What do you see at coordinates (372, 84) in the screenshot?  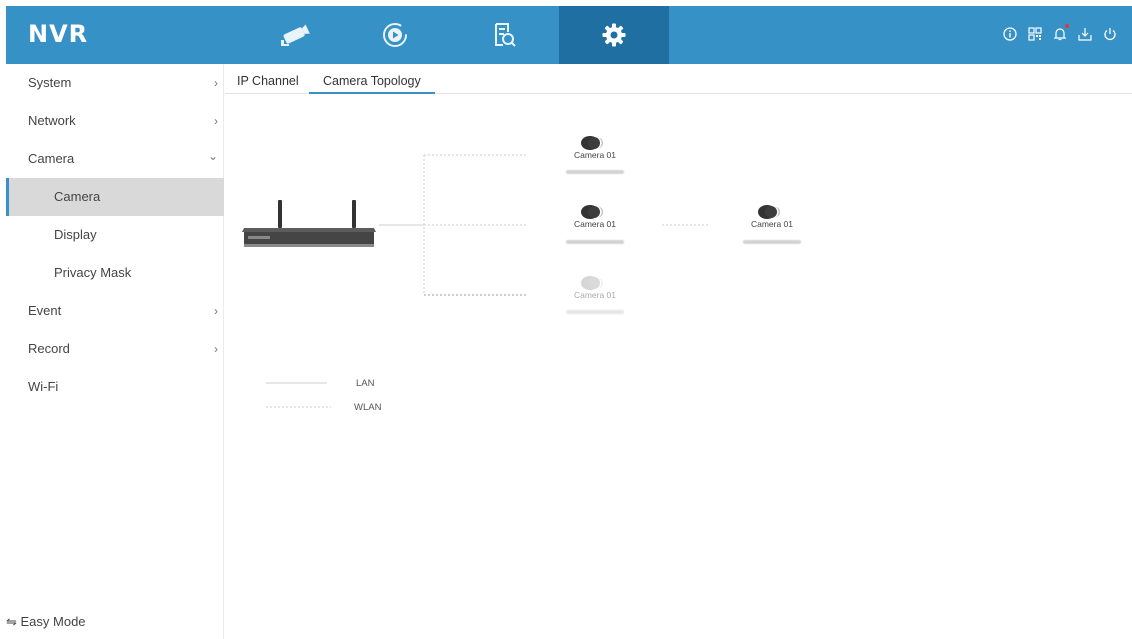 I see `tab-camera-topology: Camera Topology` at bounding box center [372, 84].